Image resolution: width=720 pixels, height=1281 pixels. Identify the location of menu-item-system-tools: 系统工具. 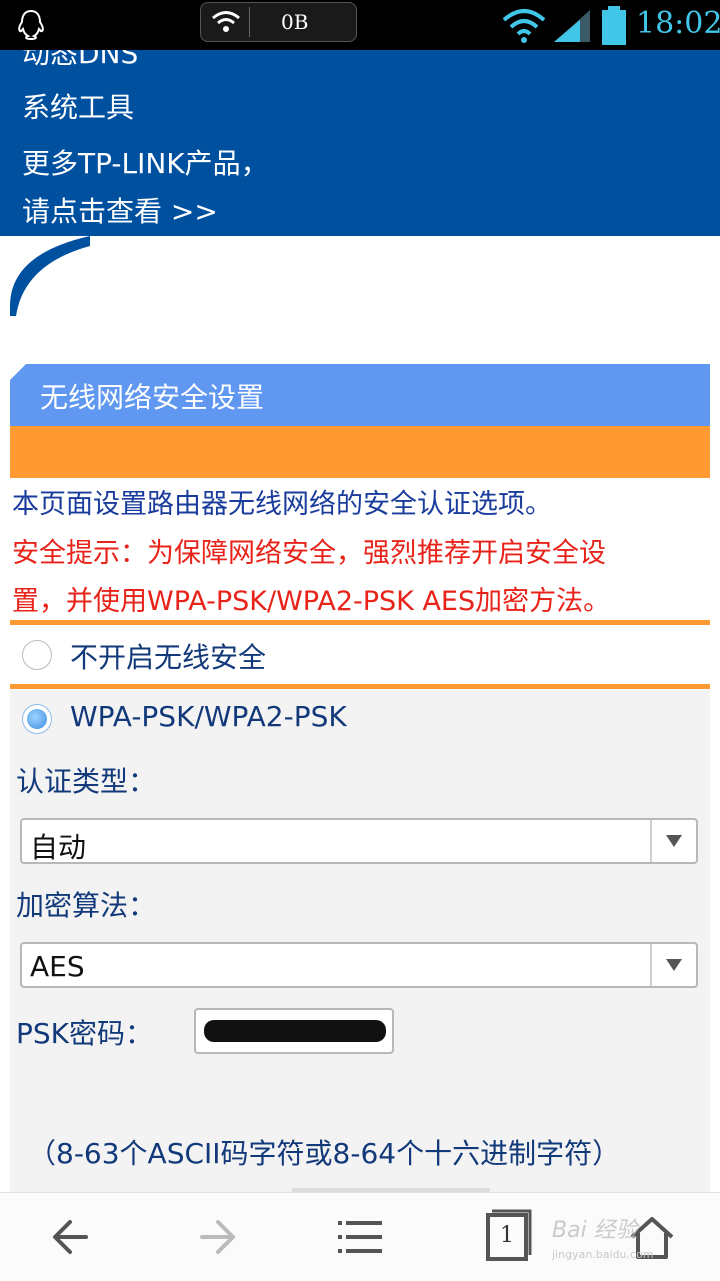
(78, 106).